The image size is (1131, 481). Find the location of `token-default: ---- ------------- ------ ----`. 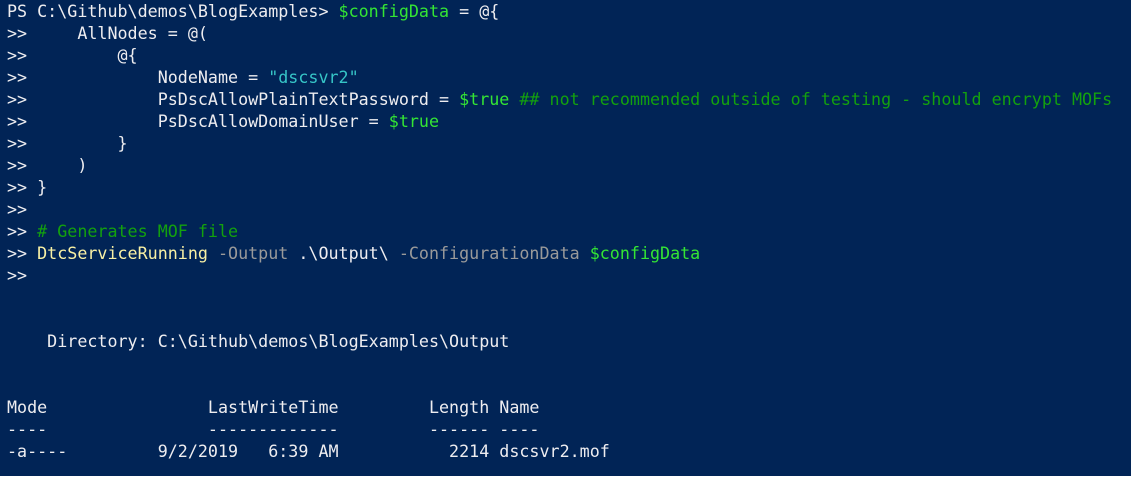

token-default: ---- ------------- ------ ---- is located at coordinates (273, 429).